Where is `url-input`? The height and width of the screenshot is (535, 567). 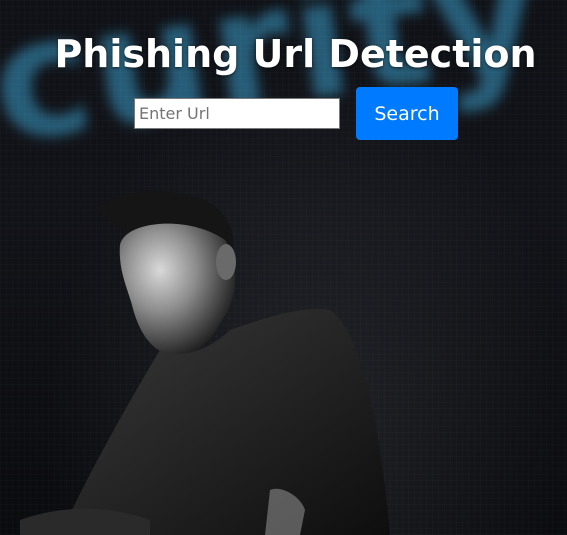 url-input is located at coordinates (237, 113).